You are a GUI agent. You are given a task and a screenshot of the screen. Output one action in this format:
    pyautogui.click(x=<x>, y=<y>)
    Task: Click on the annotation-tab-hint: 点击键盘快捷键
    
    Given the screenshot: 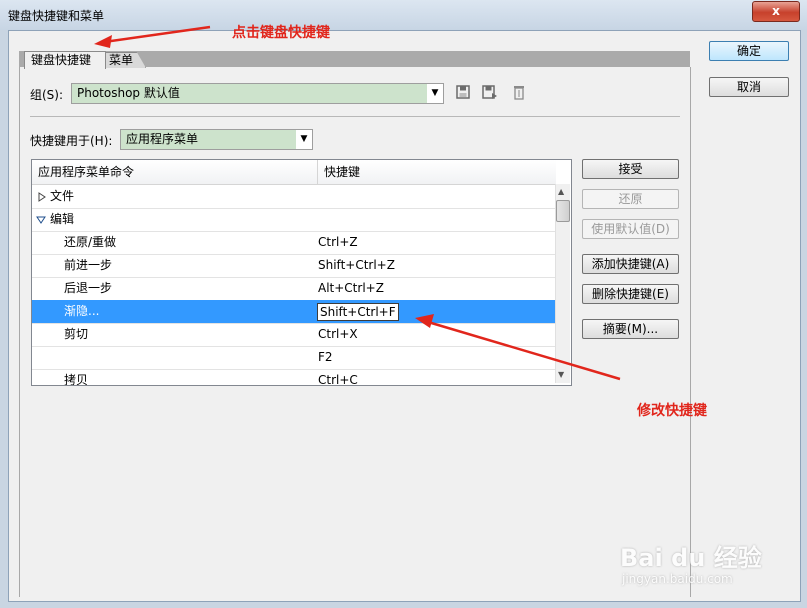 What is the action you would take?
    pyautogui.click(x=281, y=33)
    